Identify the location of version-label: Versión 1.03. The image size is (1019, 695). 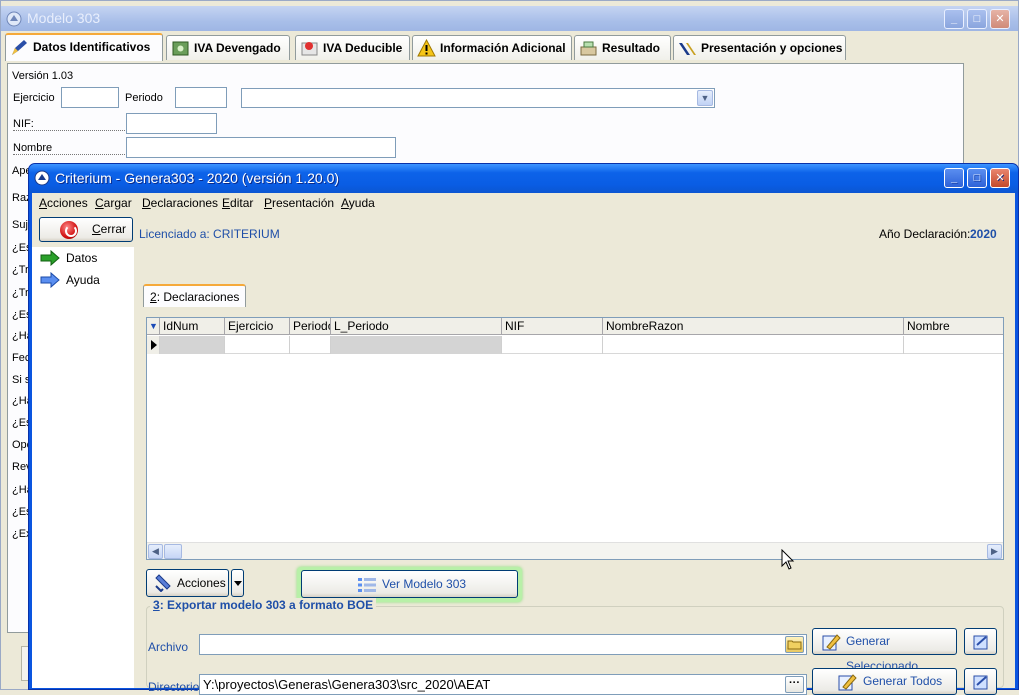
(43, 76).